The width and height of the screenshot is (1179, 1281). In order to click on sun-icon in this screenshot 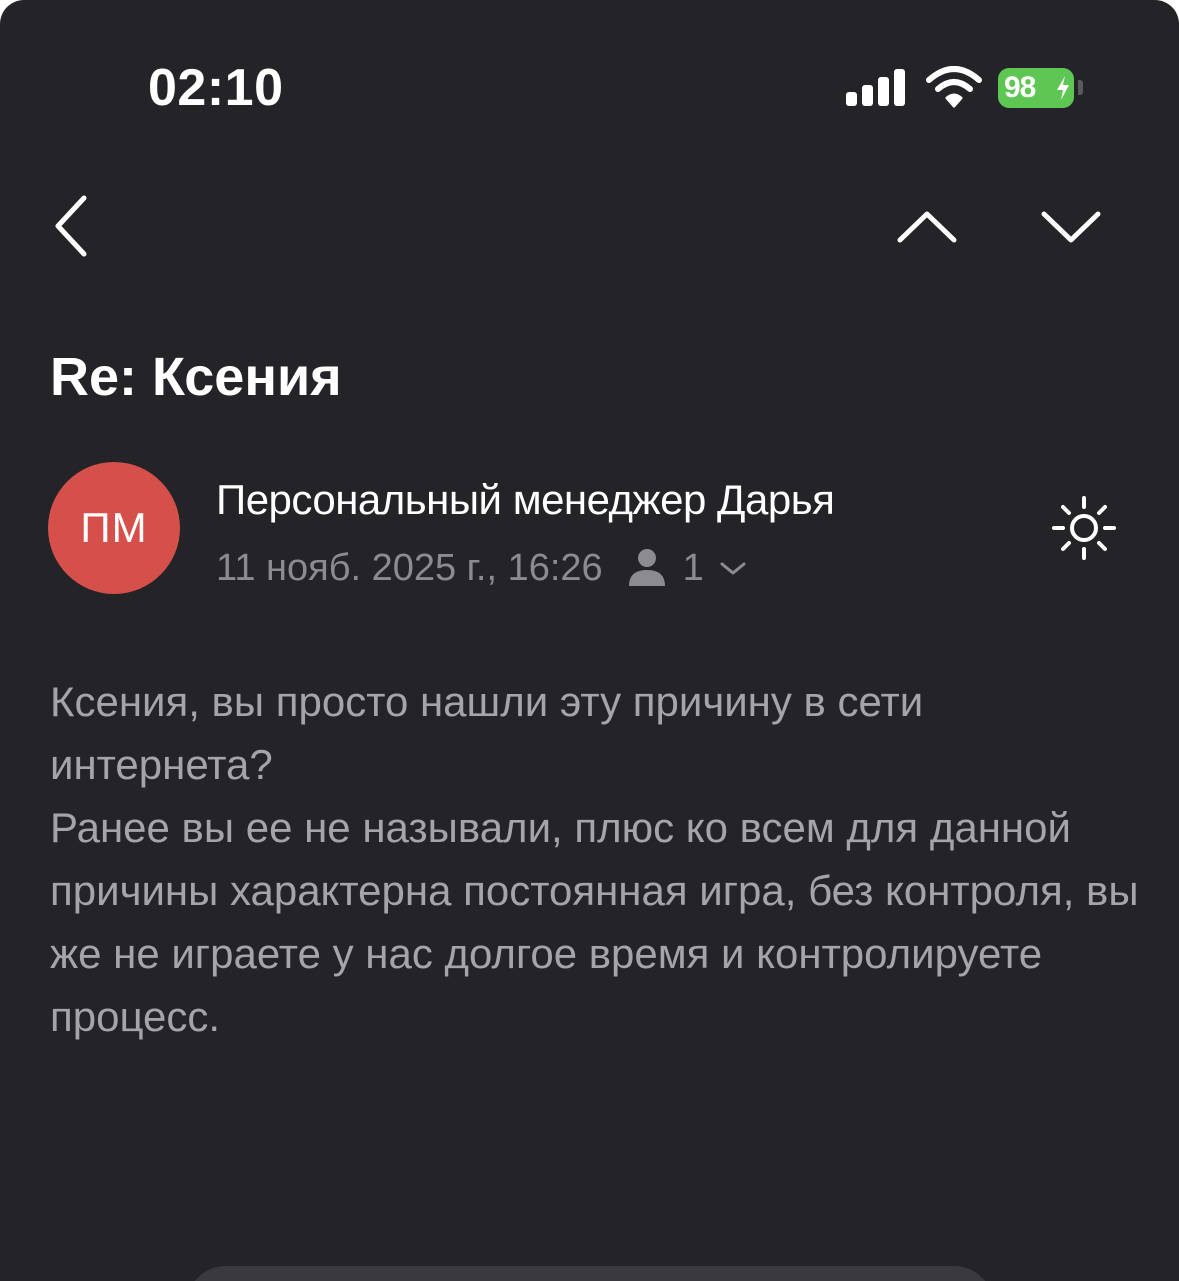, I will do `click(1084, 528)`.